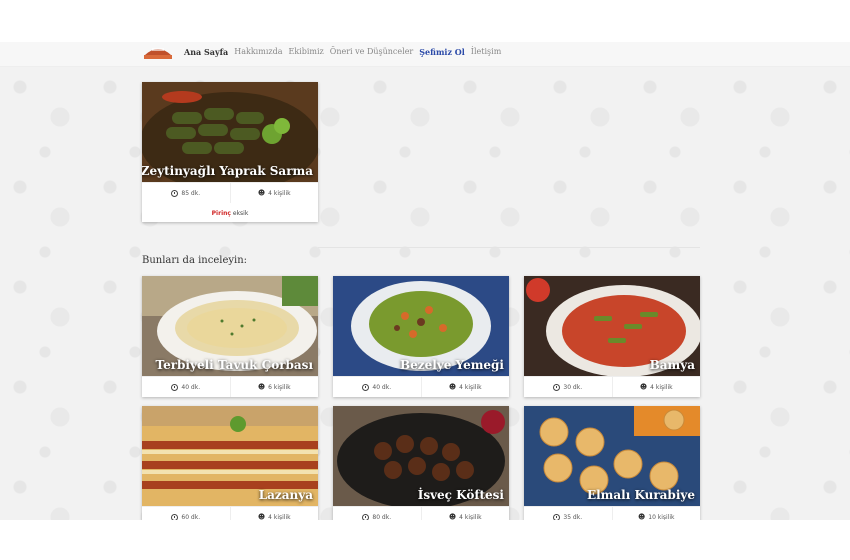  I want to click on recipe-time: 30 dk., so click(568, 387).